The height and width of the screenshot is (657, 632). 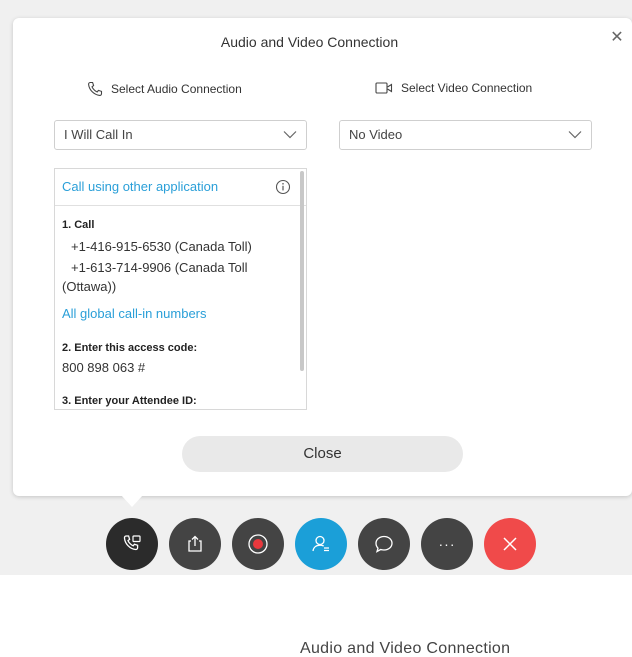 I want to click on video-select-value: No Video, so click(x=376, y=134).